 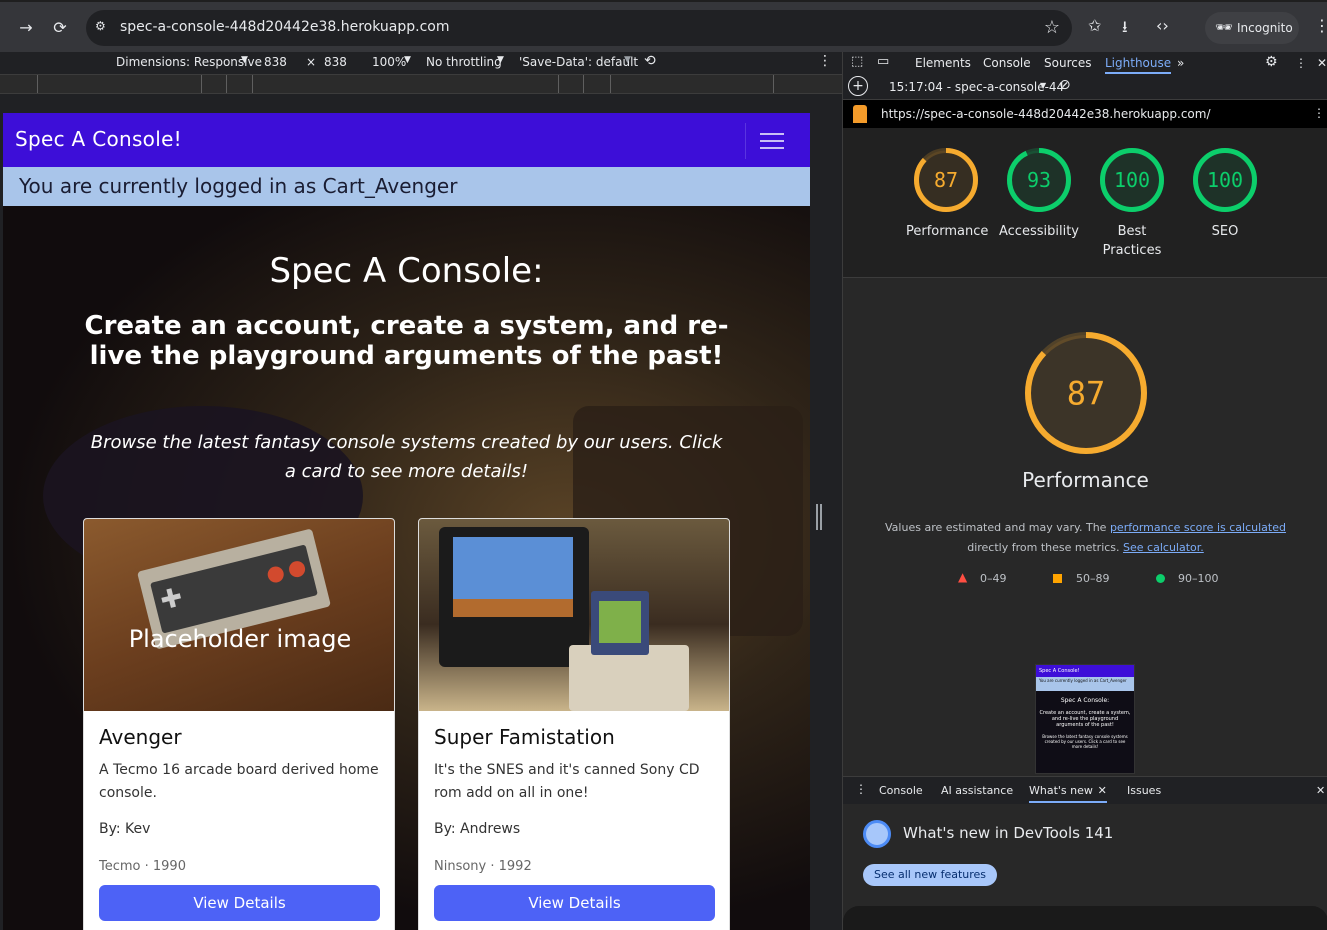 What do you see at coordinates (1320, 790) in the screenshot?
I see `close-drawer-icon: ✕` at bounding box center [1320, 790].